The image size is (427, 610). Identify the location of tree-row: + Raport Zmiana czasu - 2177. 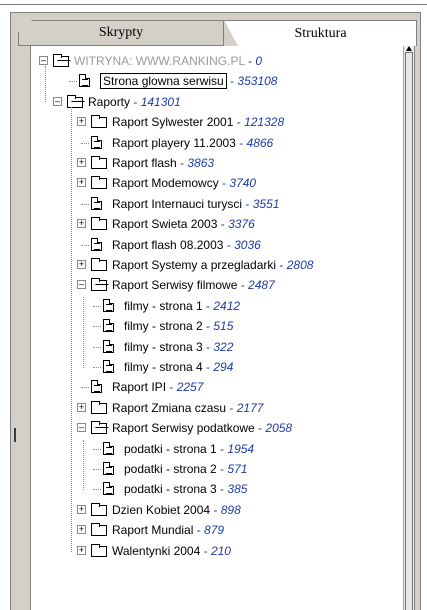
(216, 408).